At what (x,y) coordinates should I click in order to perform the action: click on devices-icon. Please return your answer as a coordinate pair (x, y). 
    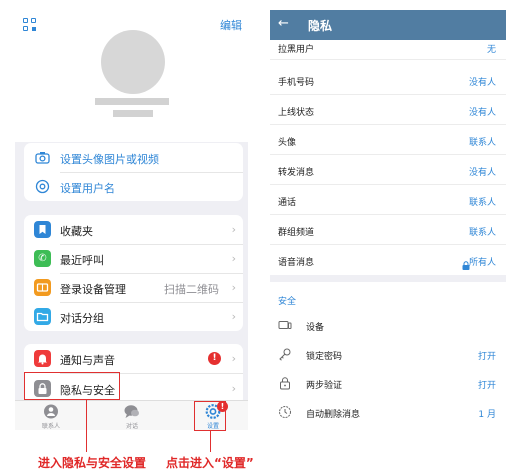
    Looking at the image, I should click on (42, 287).